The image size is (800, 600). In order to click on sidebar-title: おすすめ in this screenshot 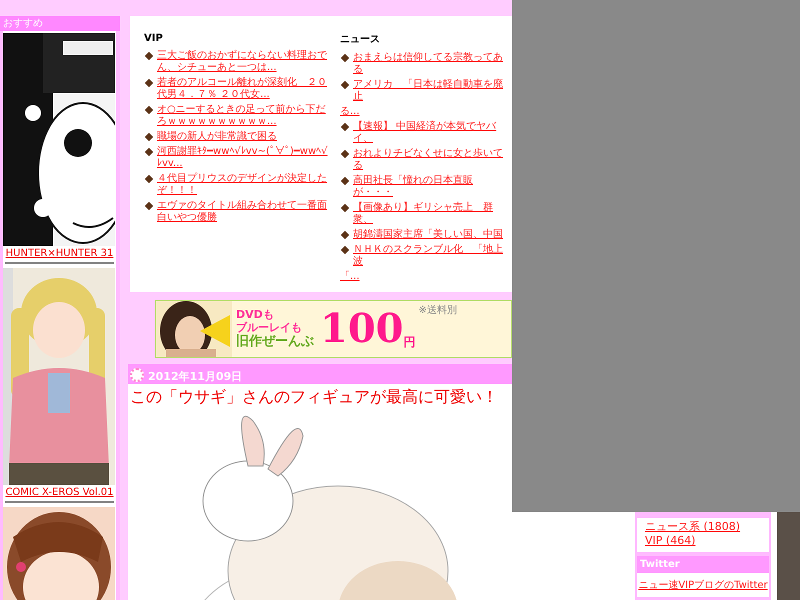, I will do `click(60, 23)`.